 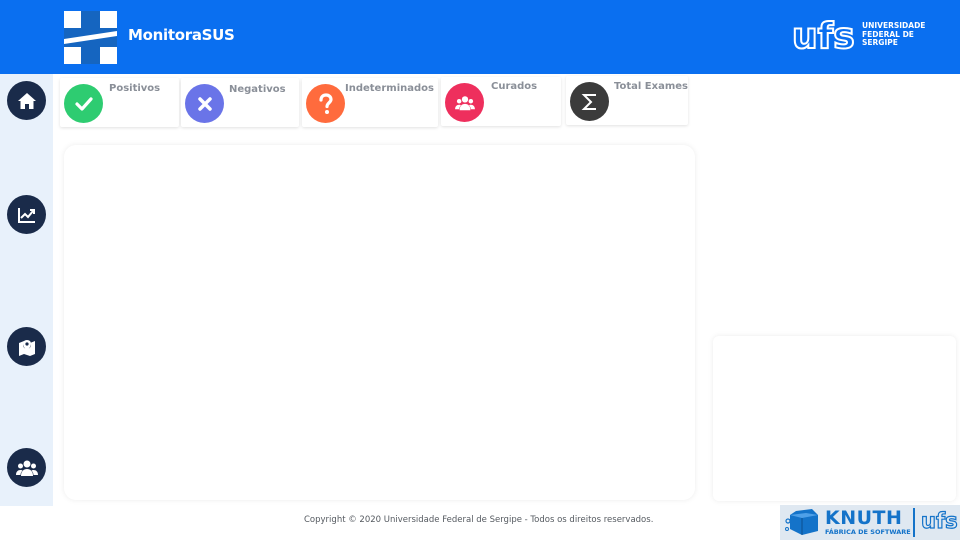 I want to click on side-panel, so click(x=834, y=418).